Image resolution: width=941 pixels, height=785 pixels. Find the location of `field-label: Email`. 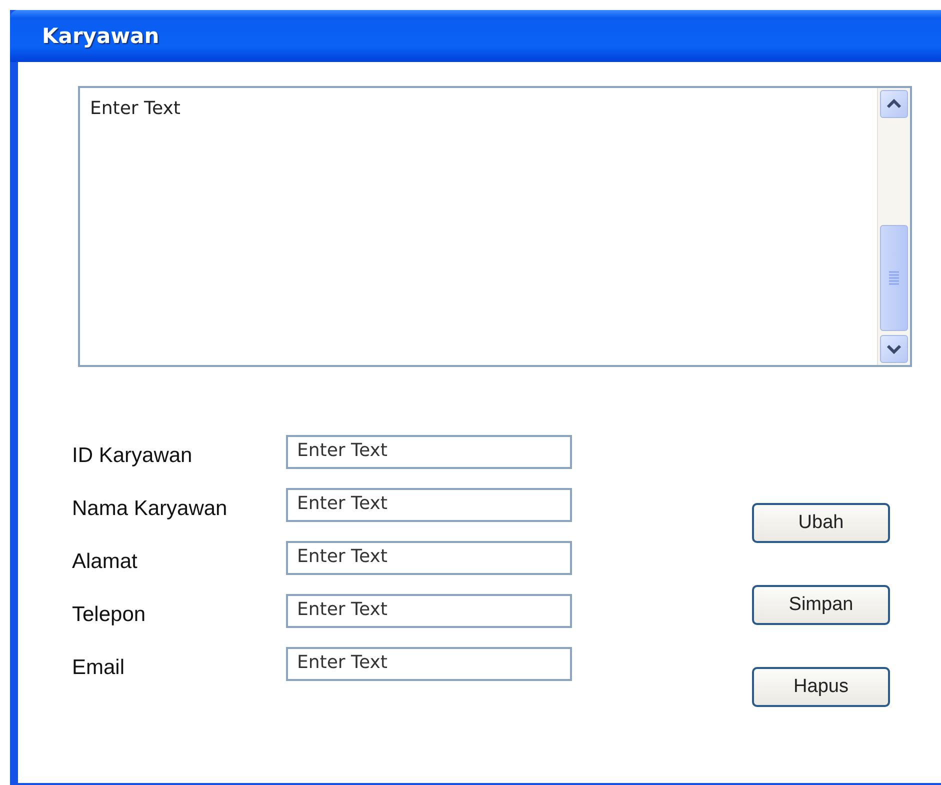

field-label: Email is located at coordinates (98, 668).